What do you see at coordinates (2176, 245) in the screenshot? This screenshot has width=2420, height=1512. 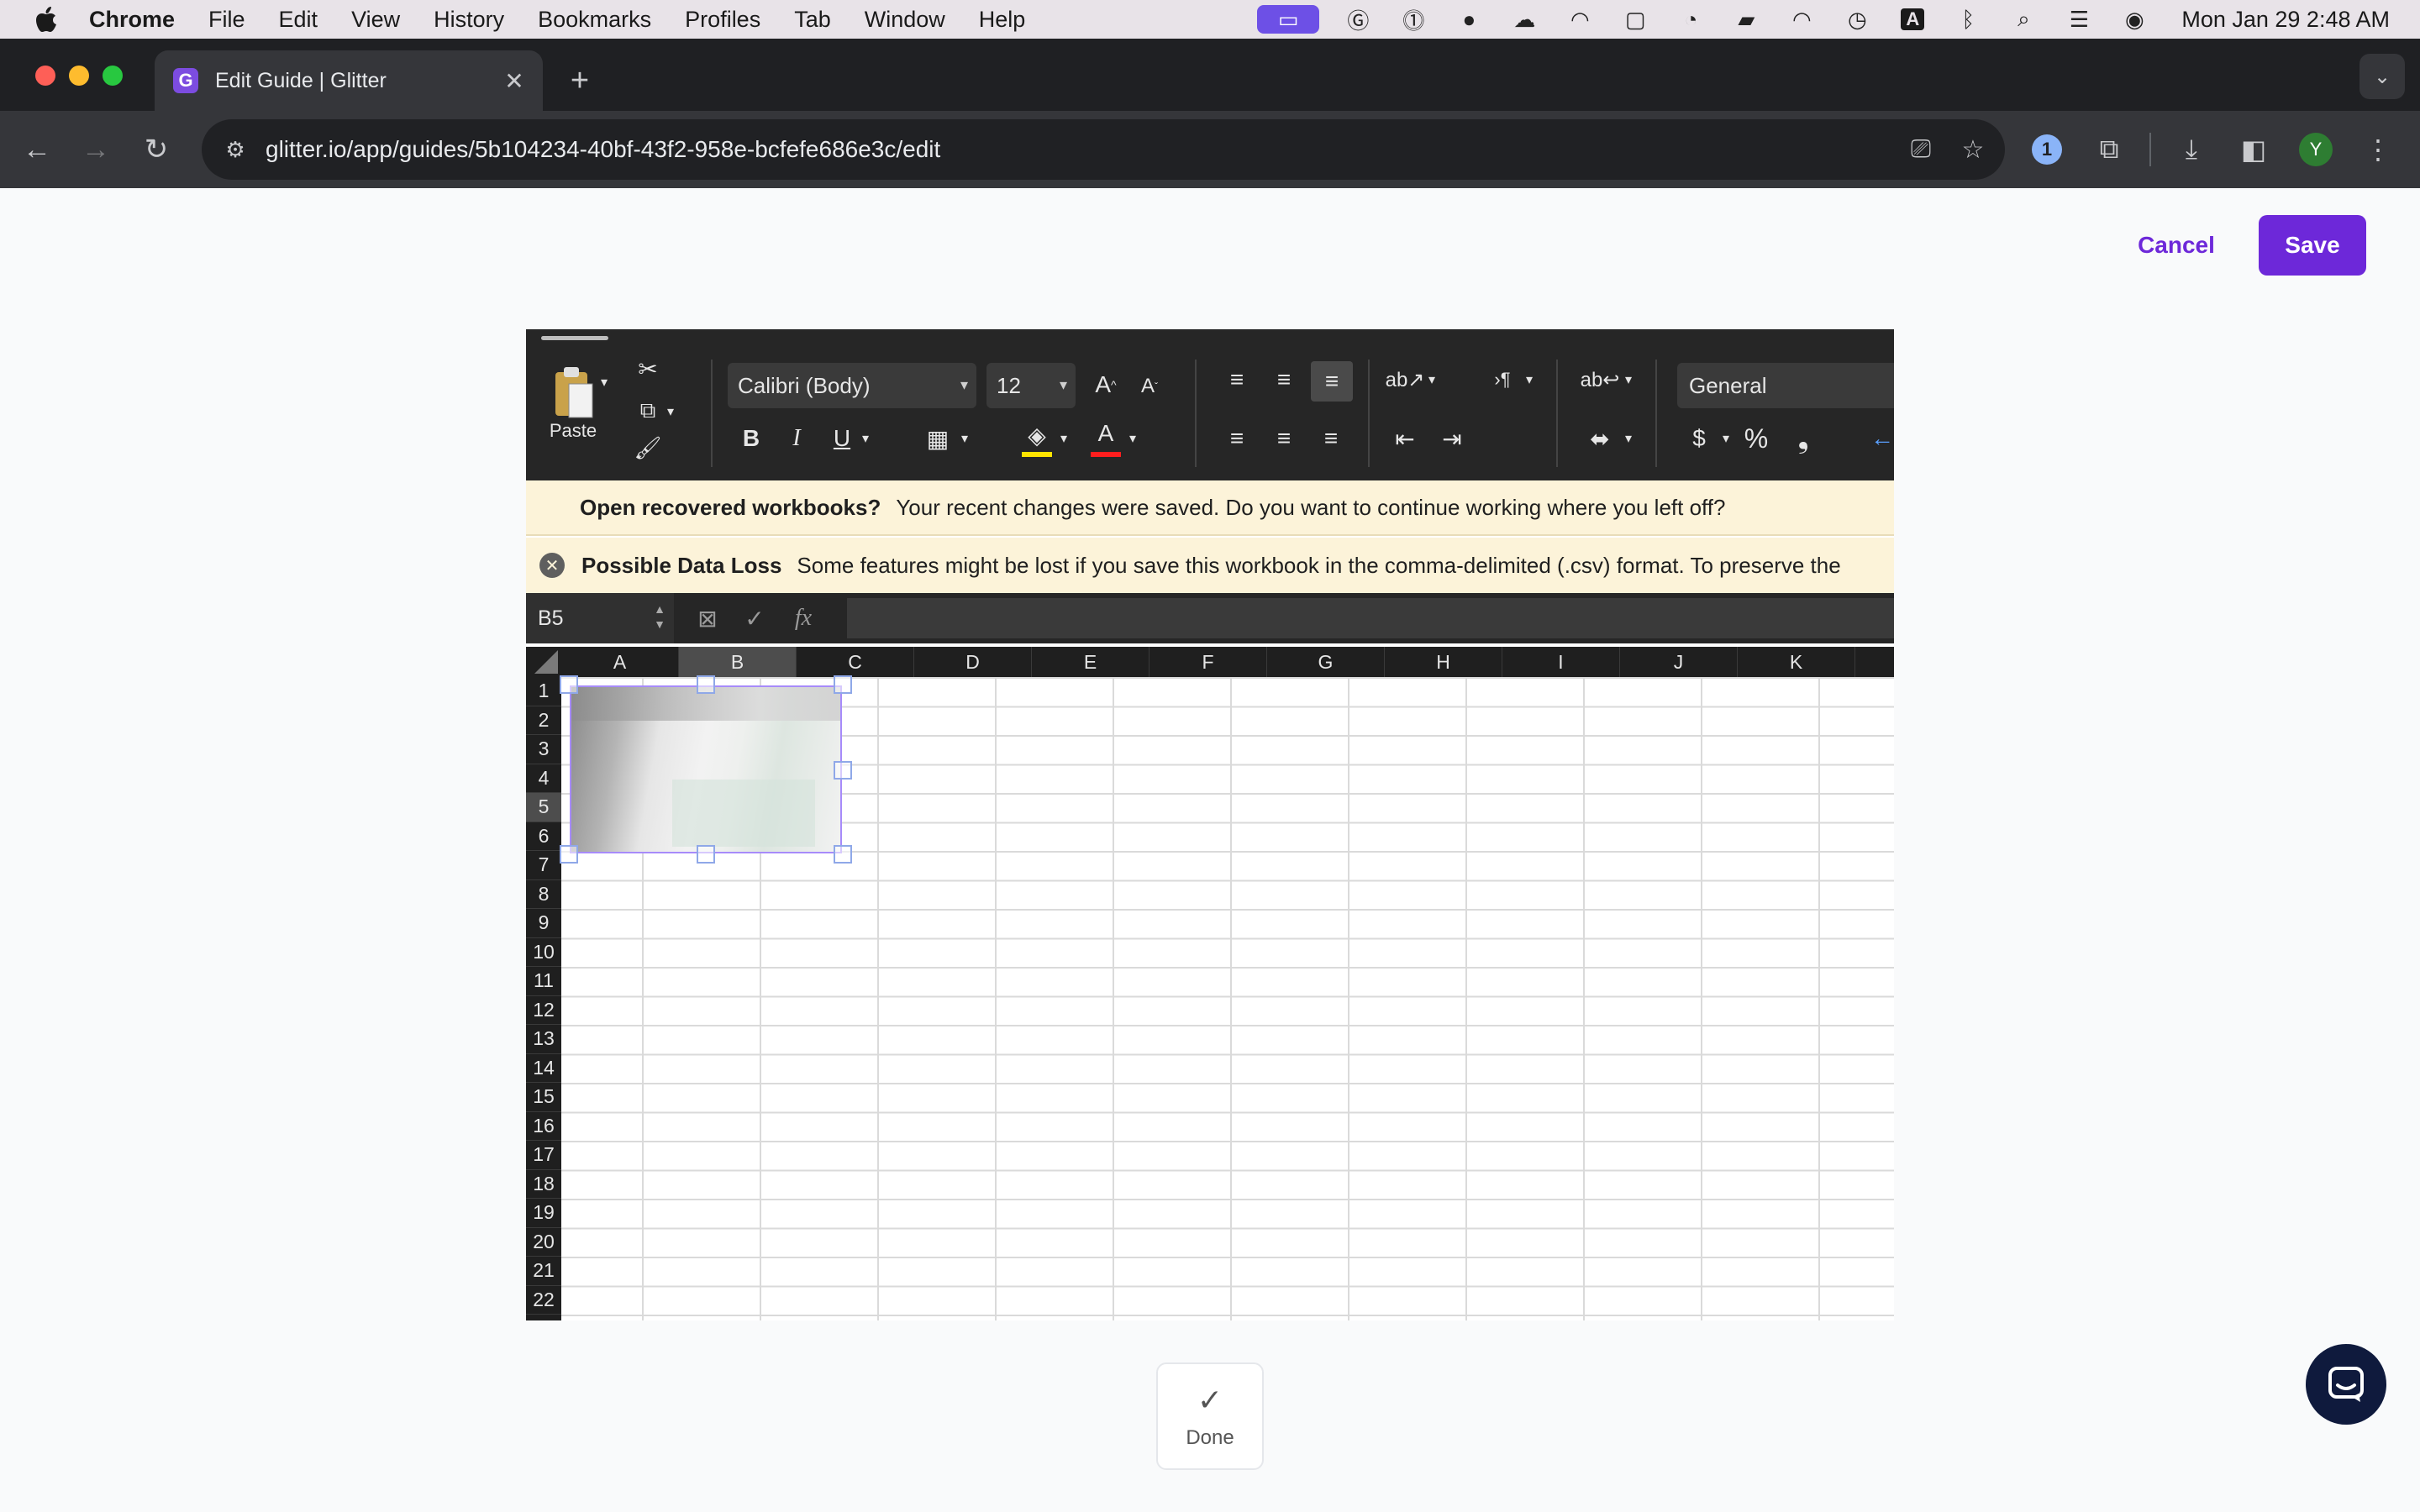 I see `cancel-button: Cancel` at bounding box center [2176, 245].